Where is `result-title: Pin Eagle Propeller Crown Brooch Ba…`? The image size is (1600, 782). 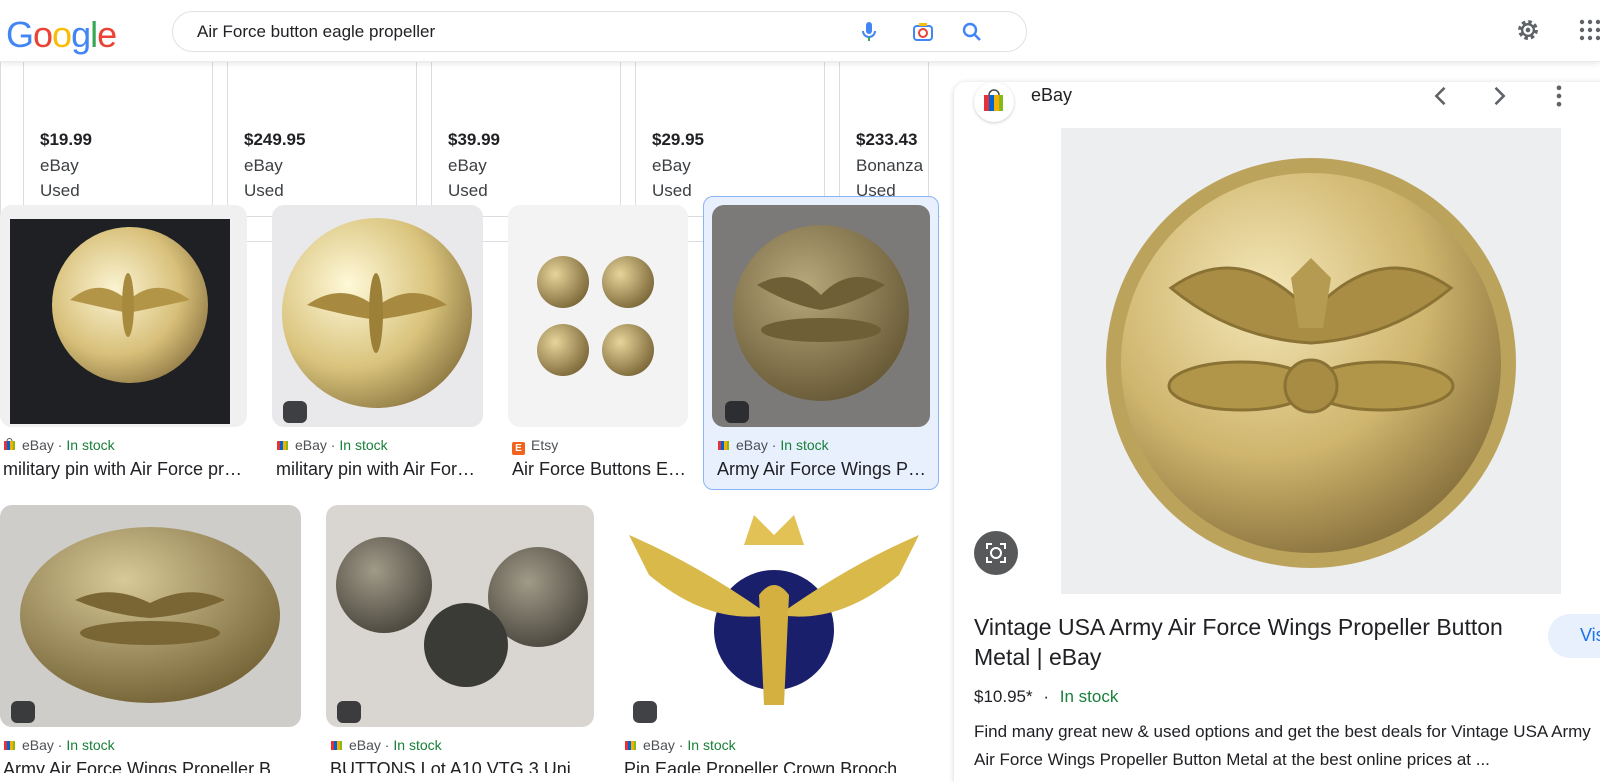 result-title: Pin Eagle Propeller Crown Brooch Ba… is located at coordinates (776, 766).